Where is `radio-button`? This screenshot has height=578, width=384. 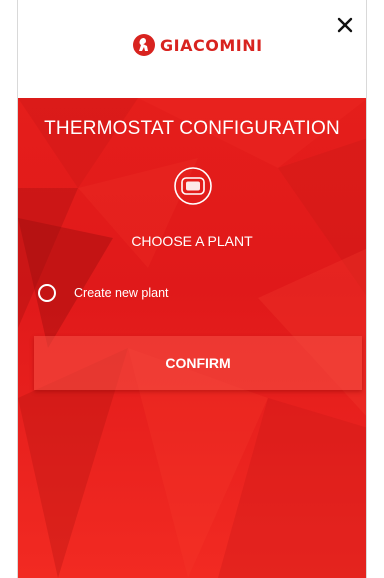
radio-button is located at coordinates (47, 293).